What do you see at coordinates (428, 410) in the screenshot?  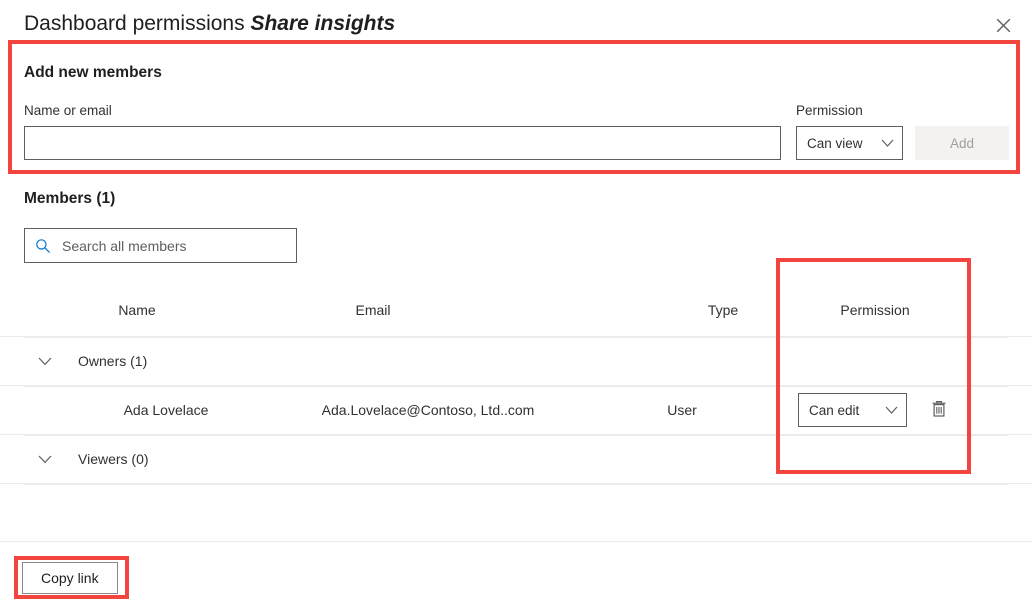 I see `member-email: Ada.Lovelace@Contoso, Ltd..com` at bounding box center [428, 410].